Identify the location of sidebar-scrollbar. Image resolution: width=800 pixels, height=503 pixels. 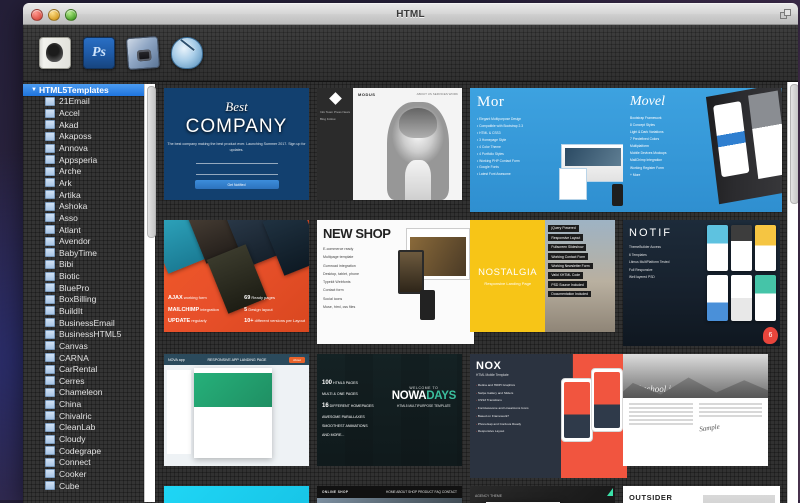
(150, 293).